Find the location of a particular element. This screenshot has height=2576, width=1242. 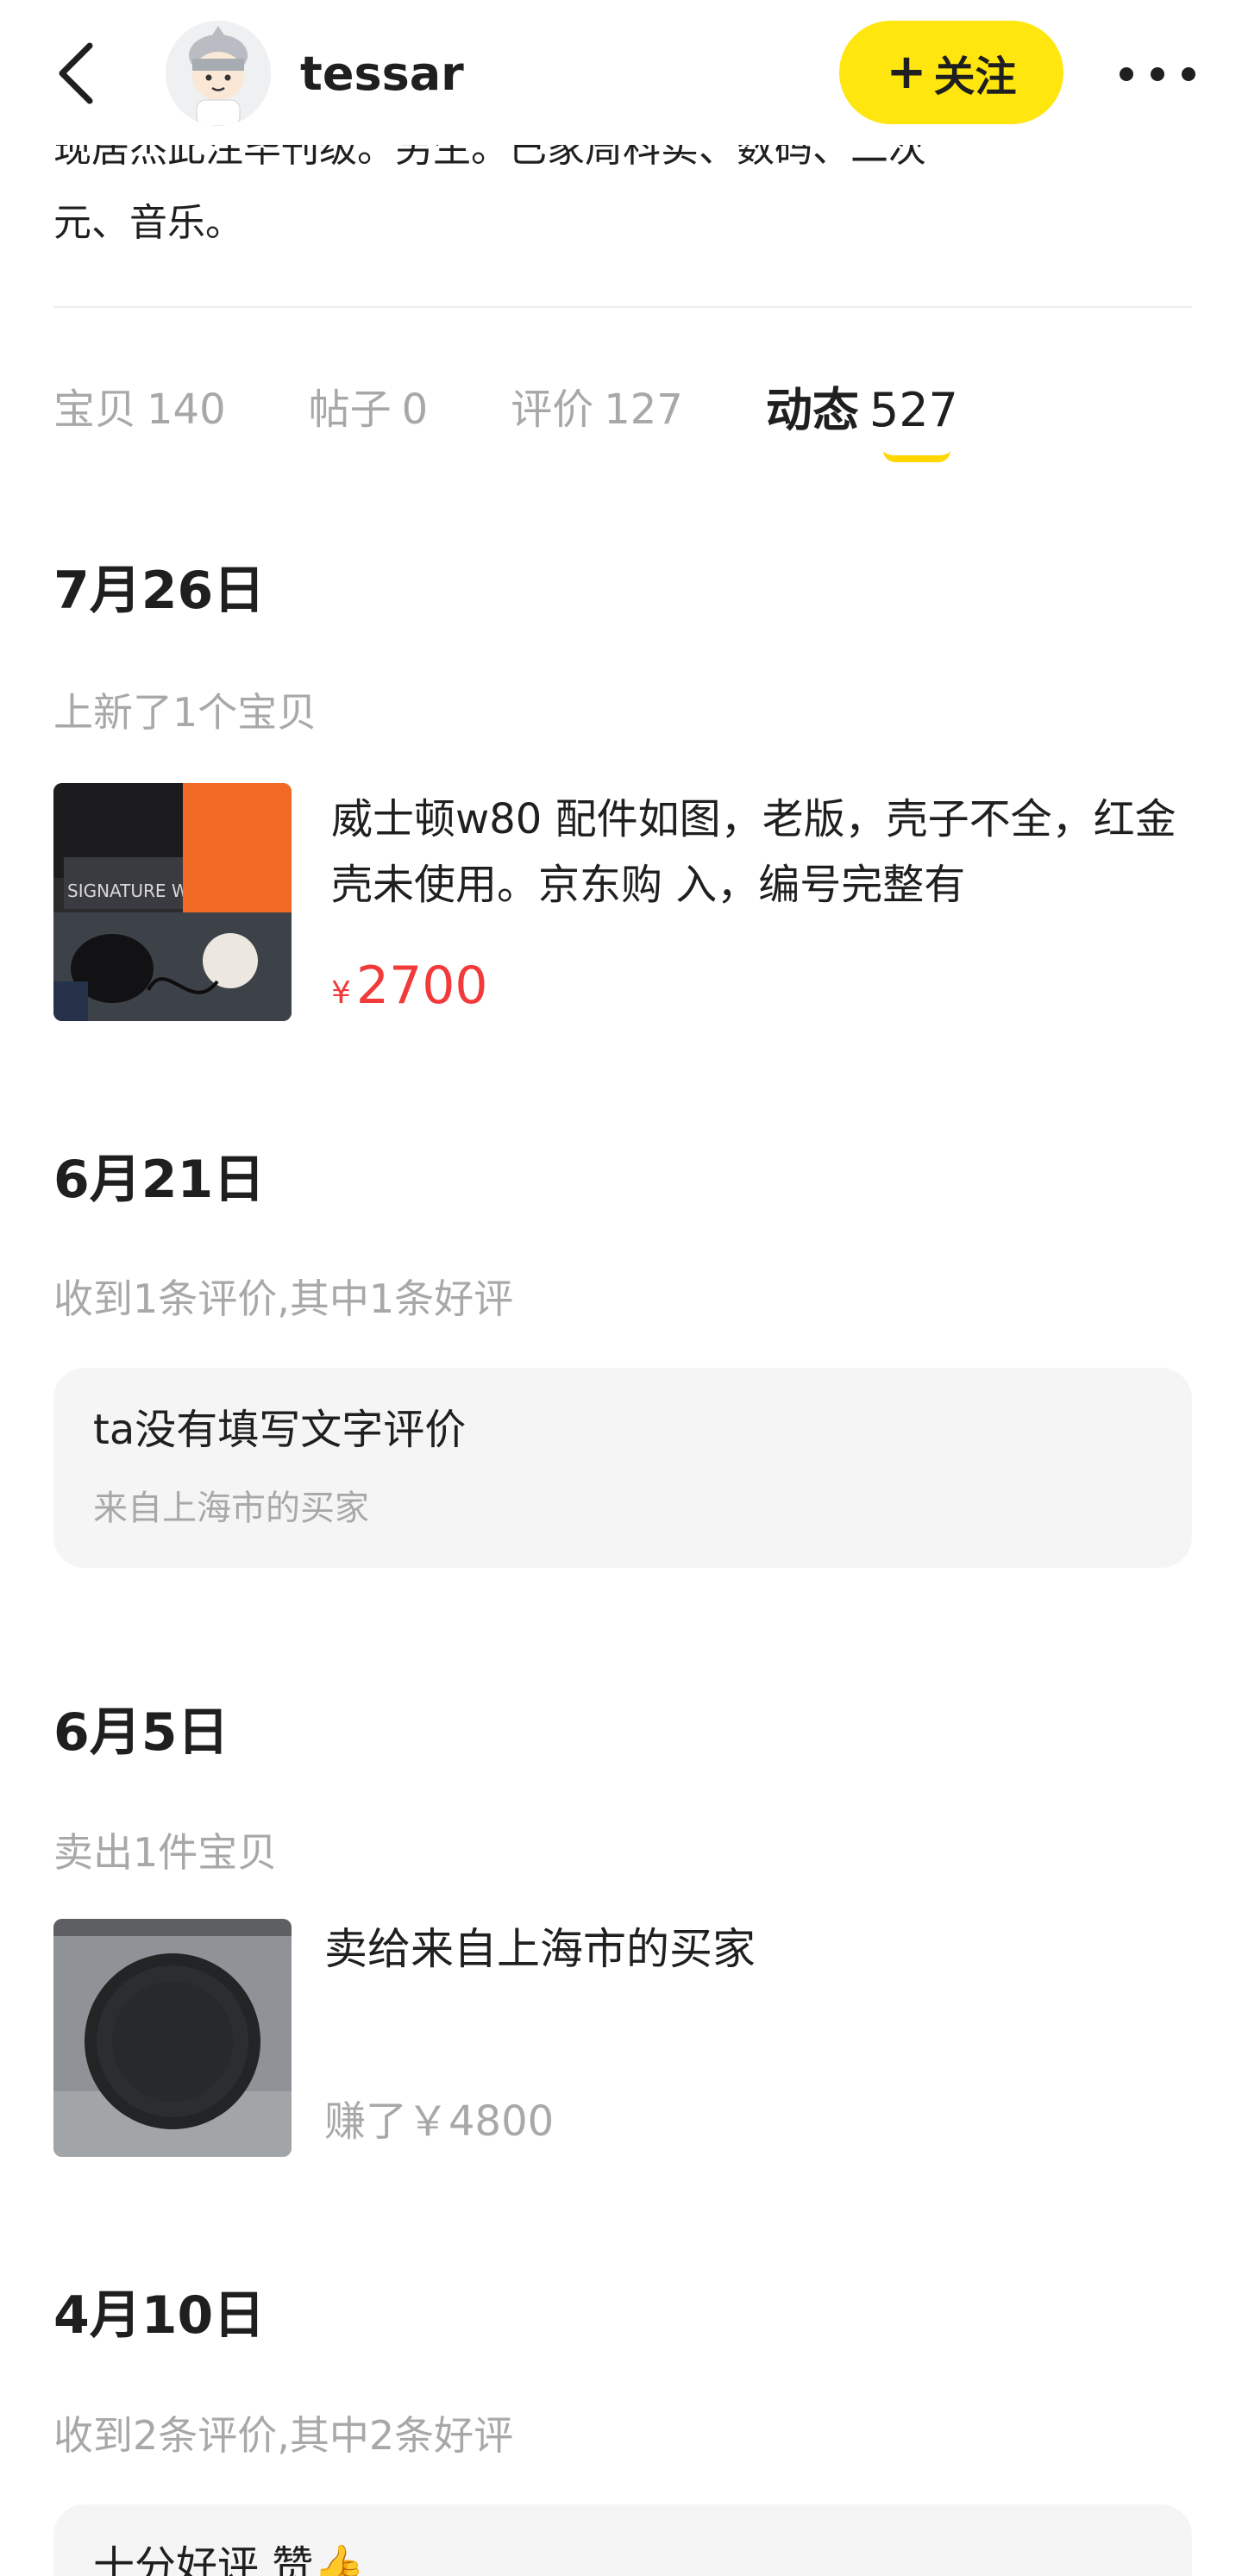

bio-line-2: 元、音乐。 is located at coordinates (148, 223).